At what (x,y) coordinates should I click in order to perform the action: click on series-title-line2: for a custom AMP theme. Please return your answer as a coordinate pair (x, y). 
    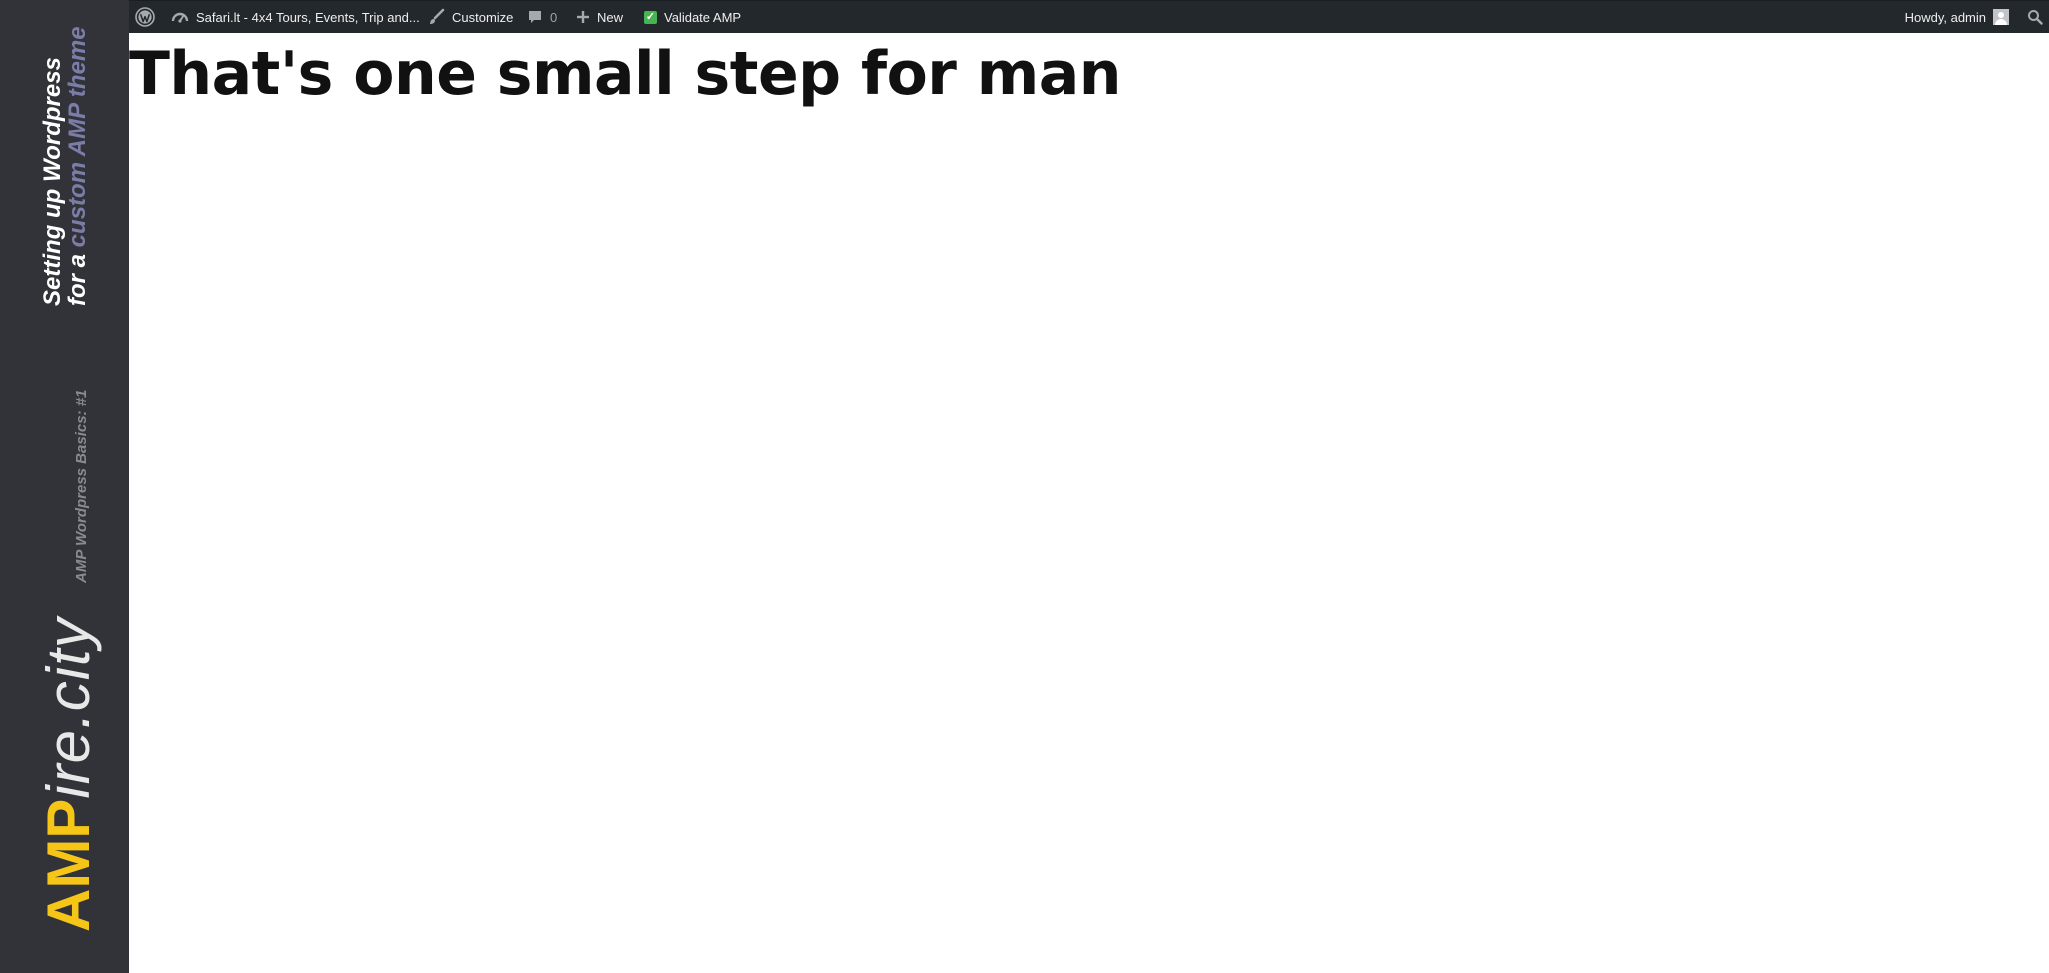
    Looking at the image, I should click on (77, 166).